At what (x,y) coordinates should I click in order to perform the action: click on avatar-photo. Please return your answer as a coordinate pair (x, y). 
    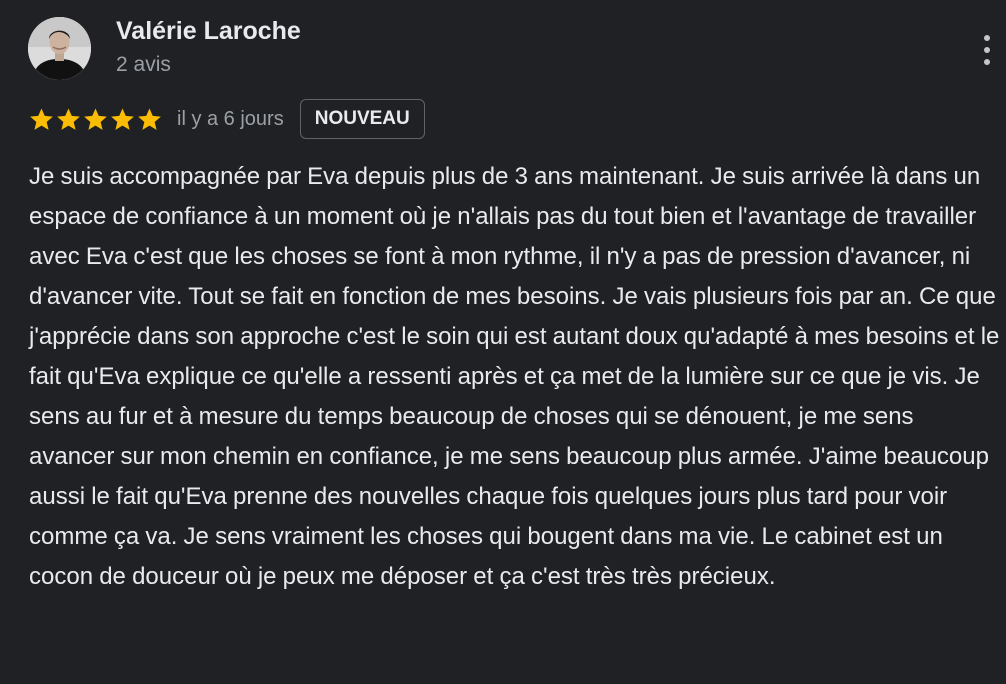
    Looking at the image, I should click on (59, 48).